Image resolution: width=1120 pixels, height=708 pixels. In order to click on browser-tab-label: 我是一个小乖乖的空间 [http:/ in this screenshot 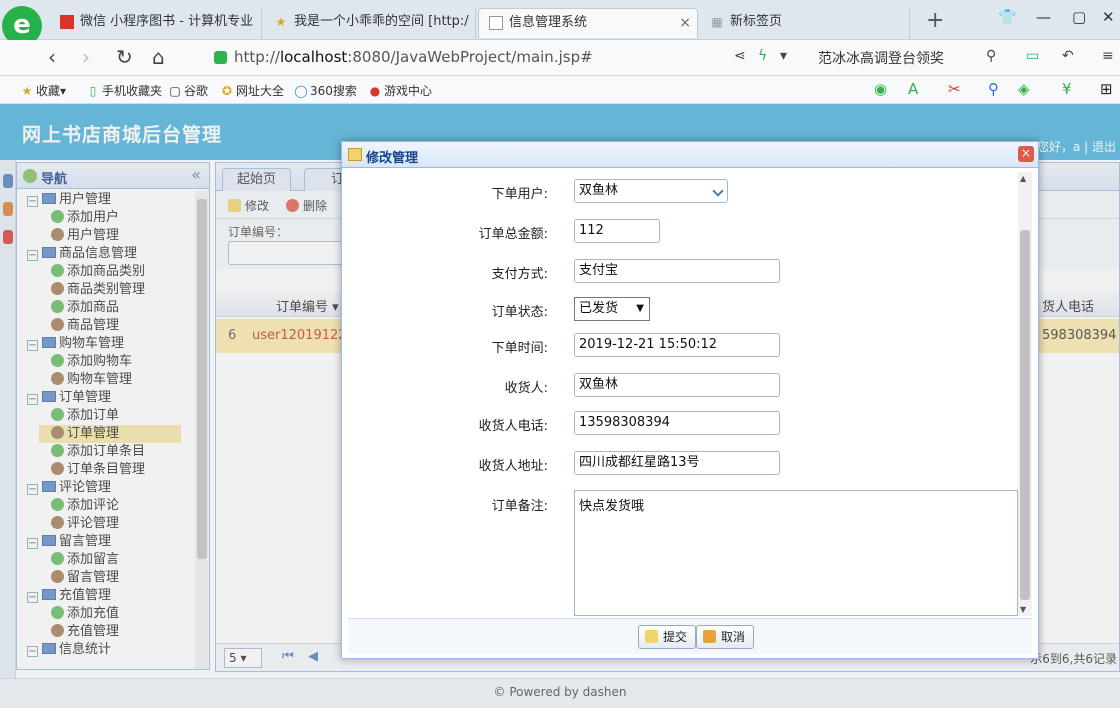, I will do `click(381, 21)`.